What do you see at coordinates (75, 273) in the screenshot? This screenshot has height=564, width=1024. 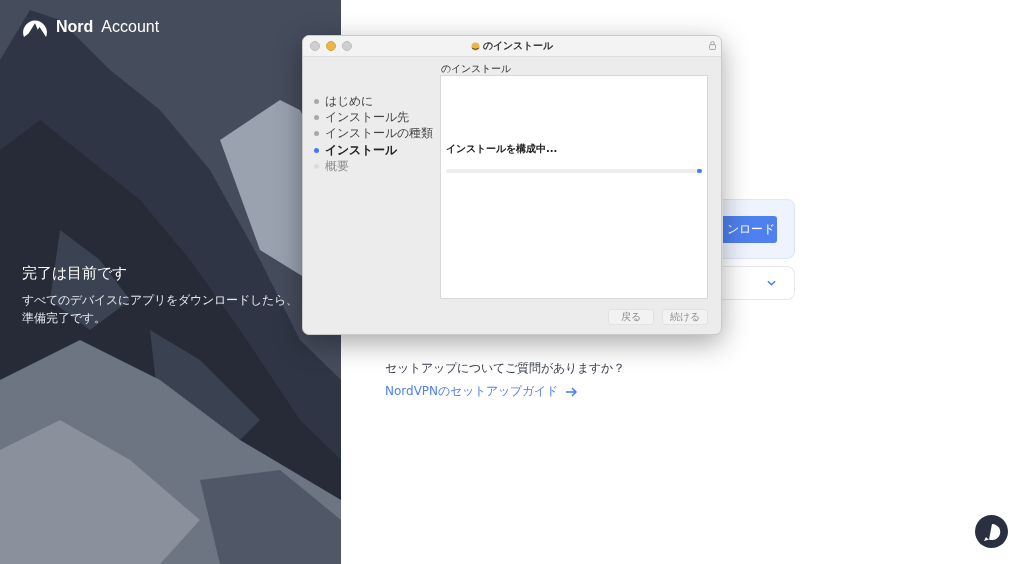 I see `hero-title: 完了は目前です` at bounding box center [75, 273].